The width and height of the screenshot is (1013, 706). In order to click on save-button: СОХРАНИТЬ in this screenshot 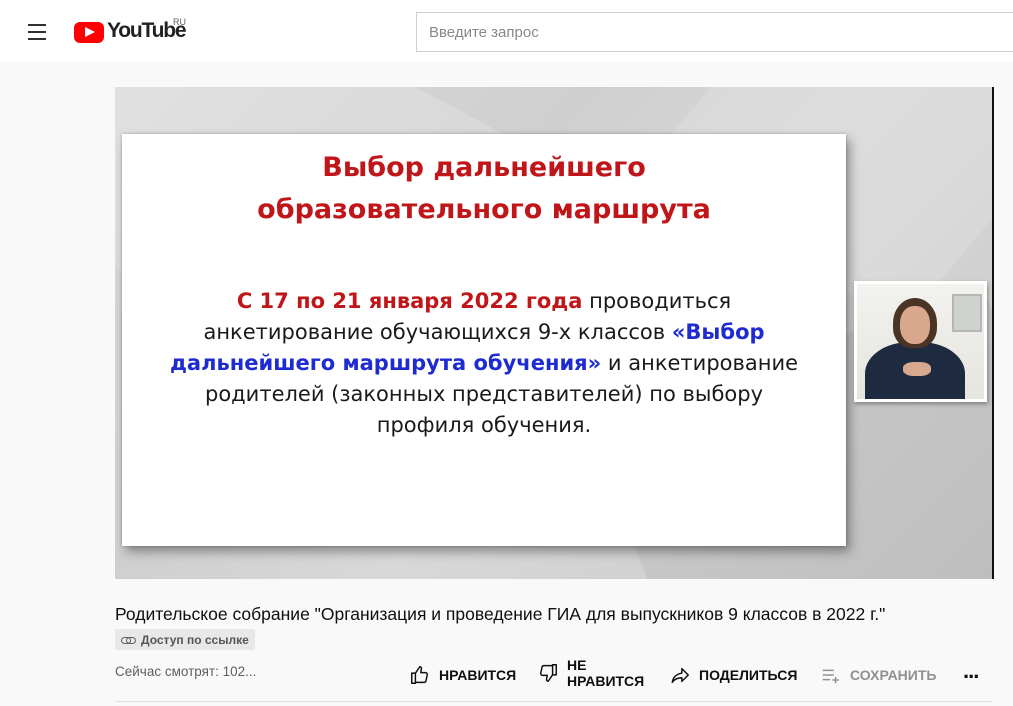, I will do `click(878, 675)`.